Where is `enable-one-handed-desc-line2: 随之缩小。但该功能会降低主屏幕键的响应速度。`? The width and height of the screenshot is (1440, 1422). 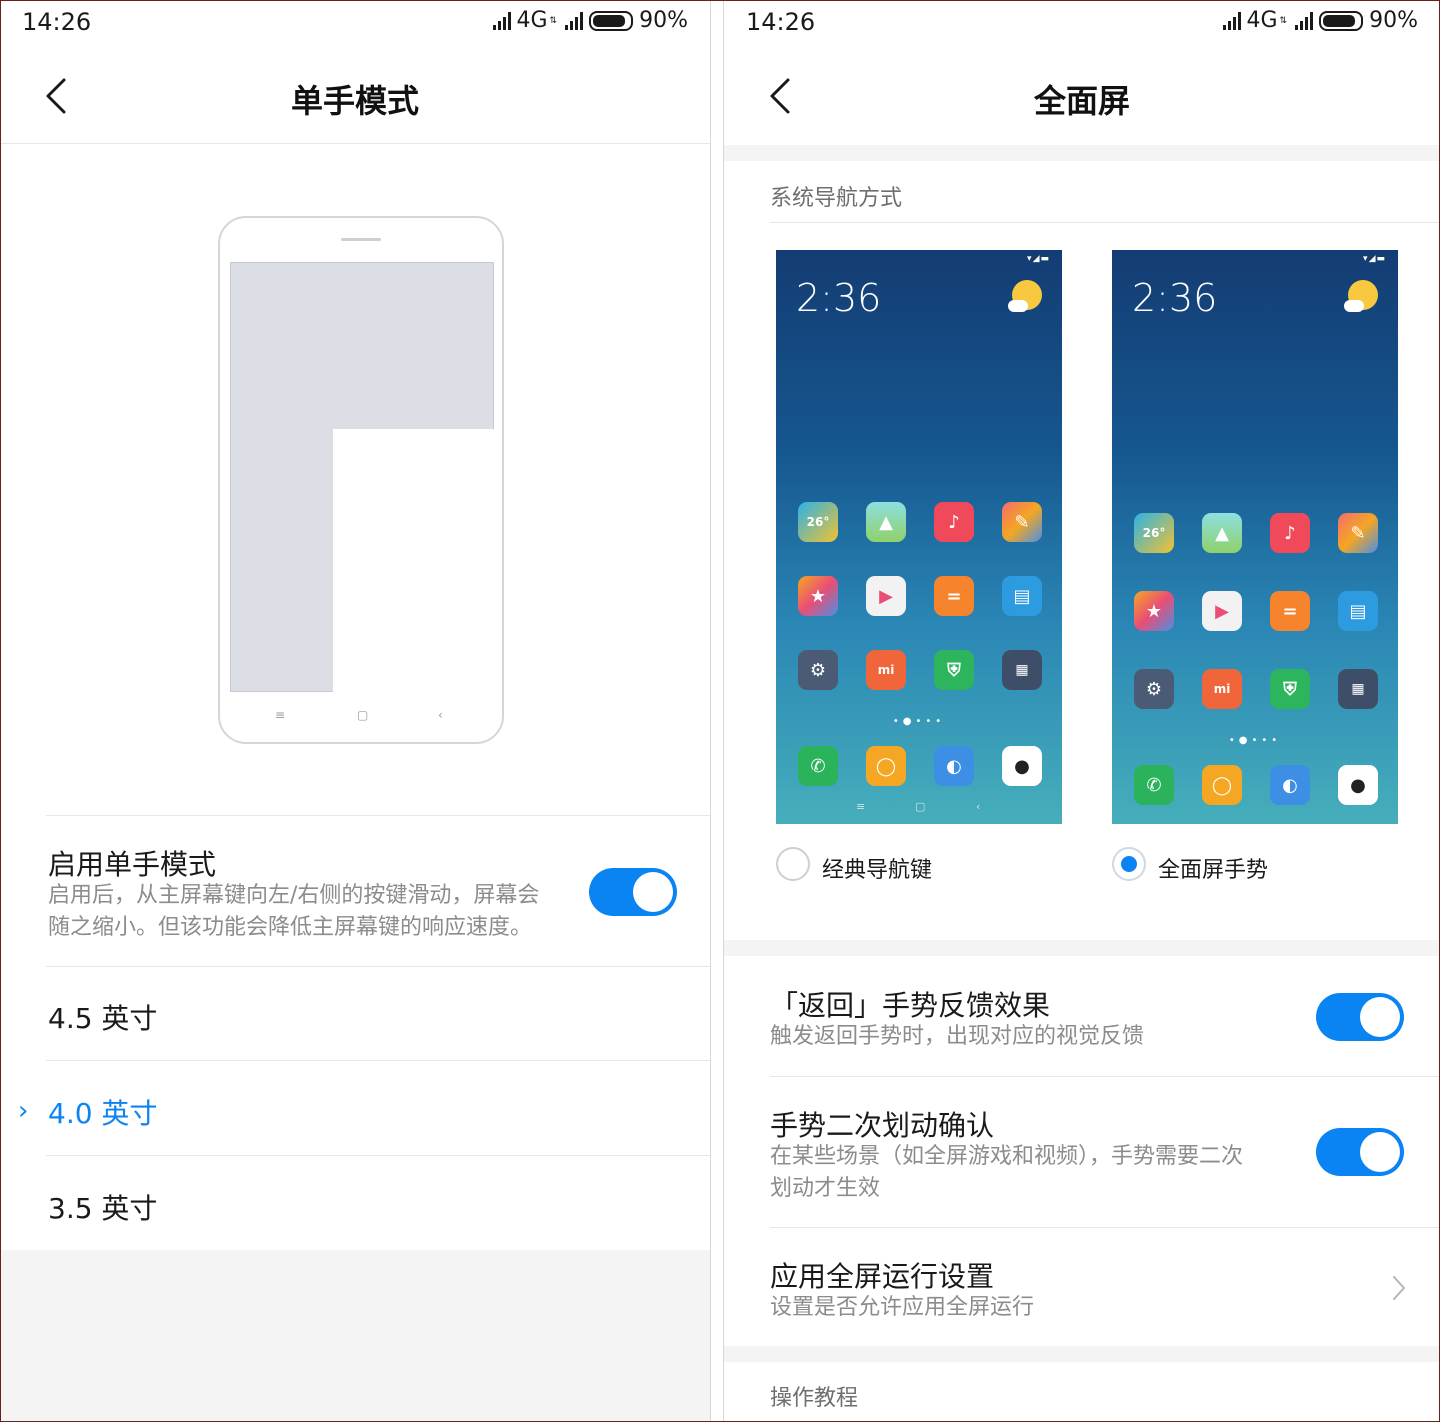 enable-one-handed-desc-line2: 随之缩小。但该功能会降低主屏幕键的响应速度。 is located at coordinates (290, 927).